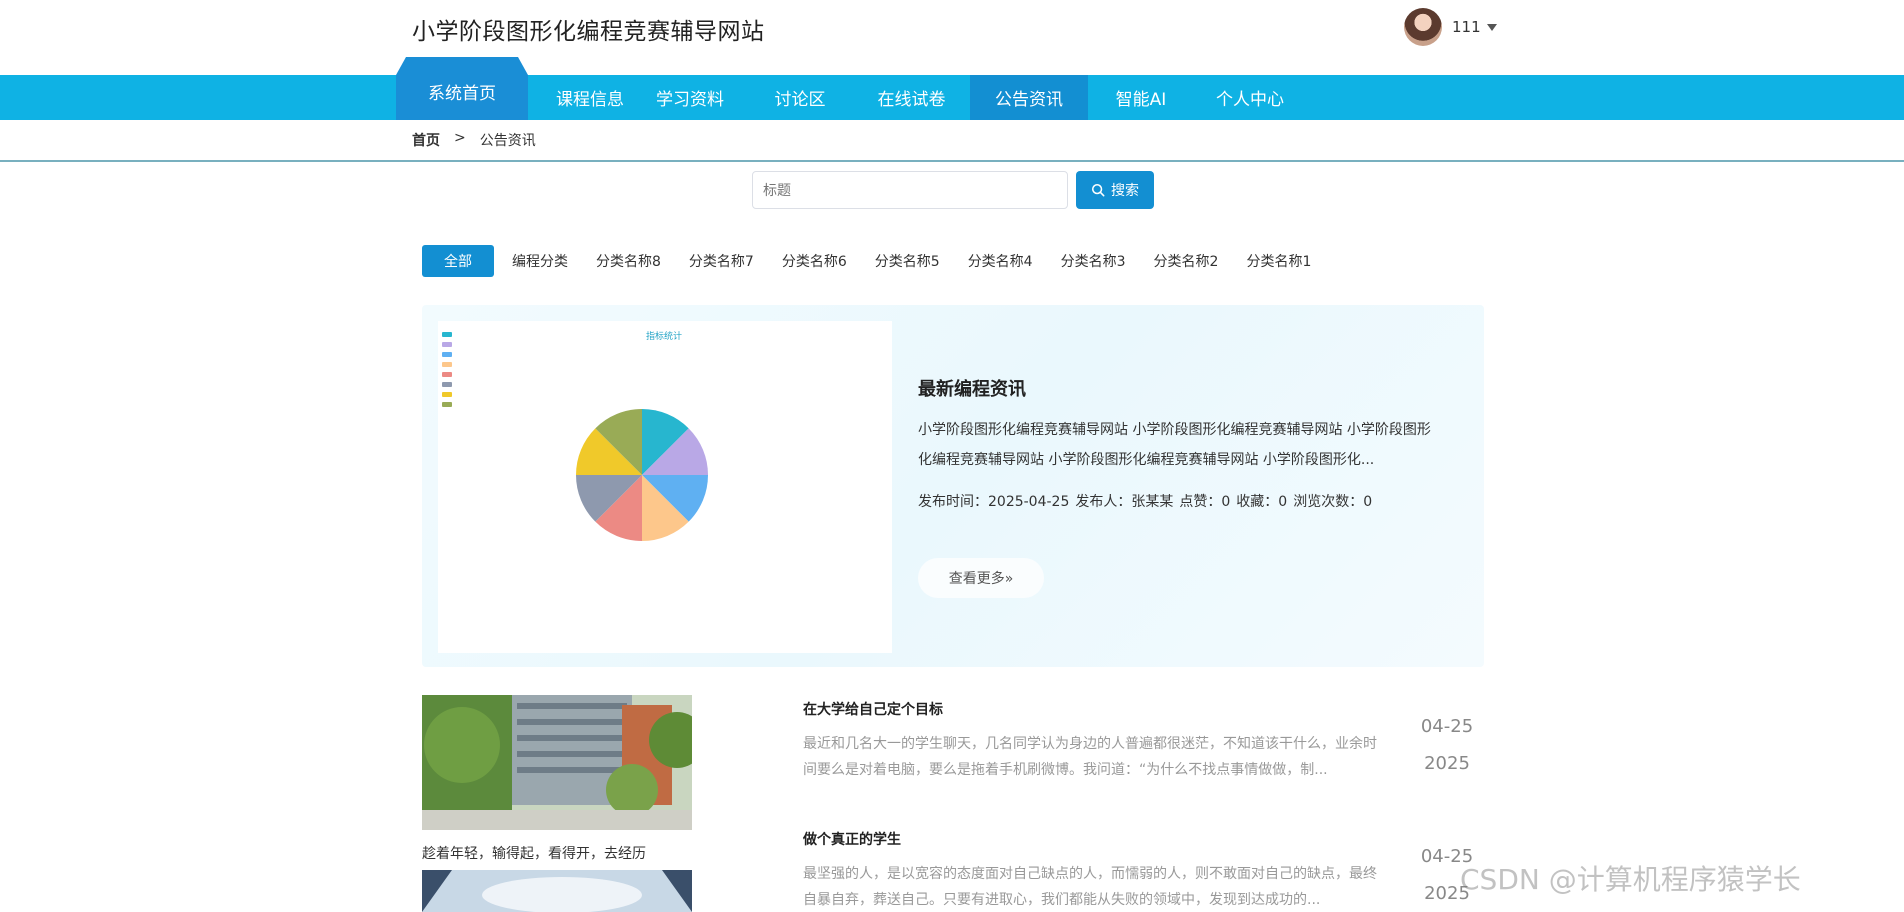 The height and width of the screenshot is (912, 1904). Describe the element at coordinates (690, 97) in the screenshot. I see `nav-item-materials: 学习资料` at that location.